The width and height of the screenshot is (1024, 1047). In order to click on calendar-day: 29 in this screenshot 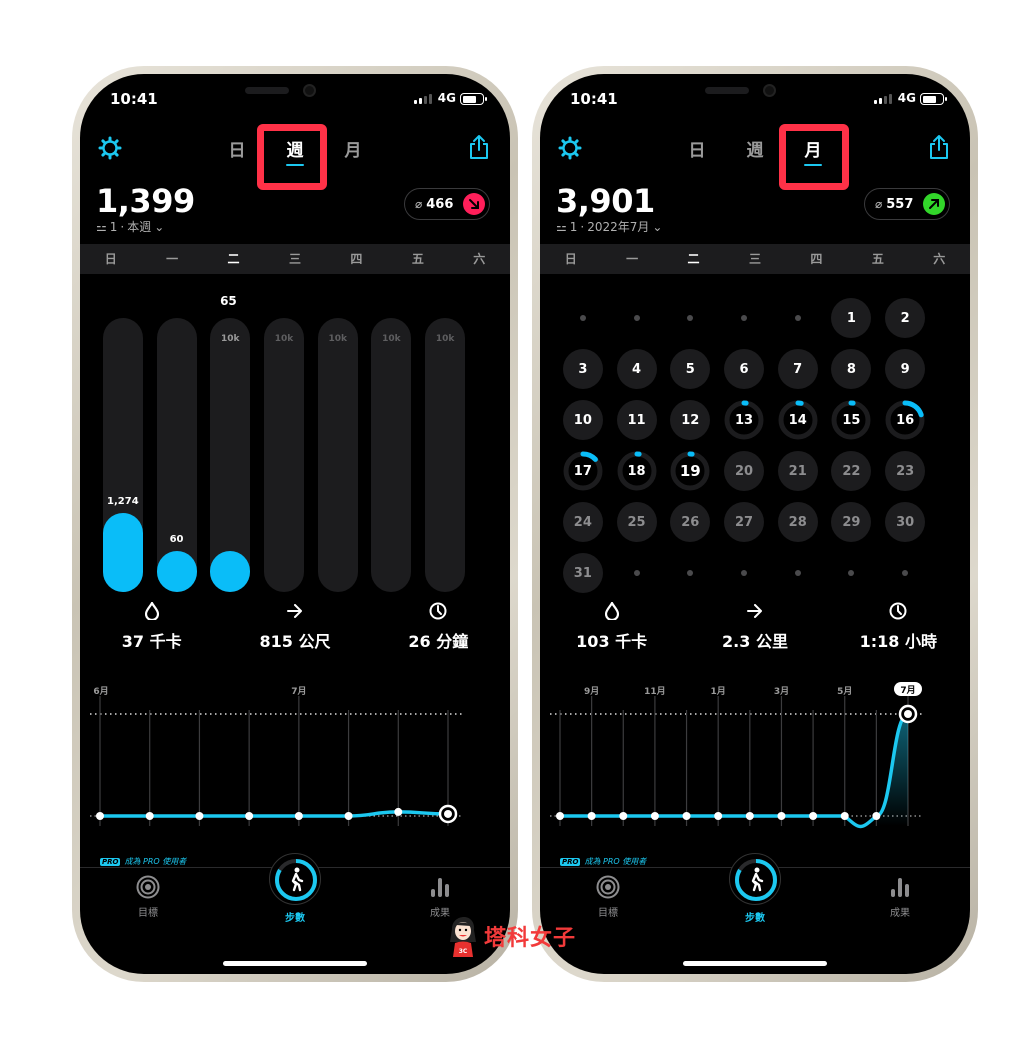, I will do `click(851, 522)`.